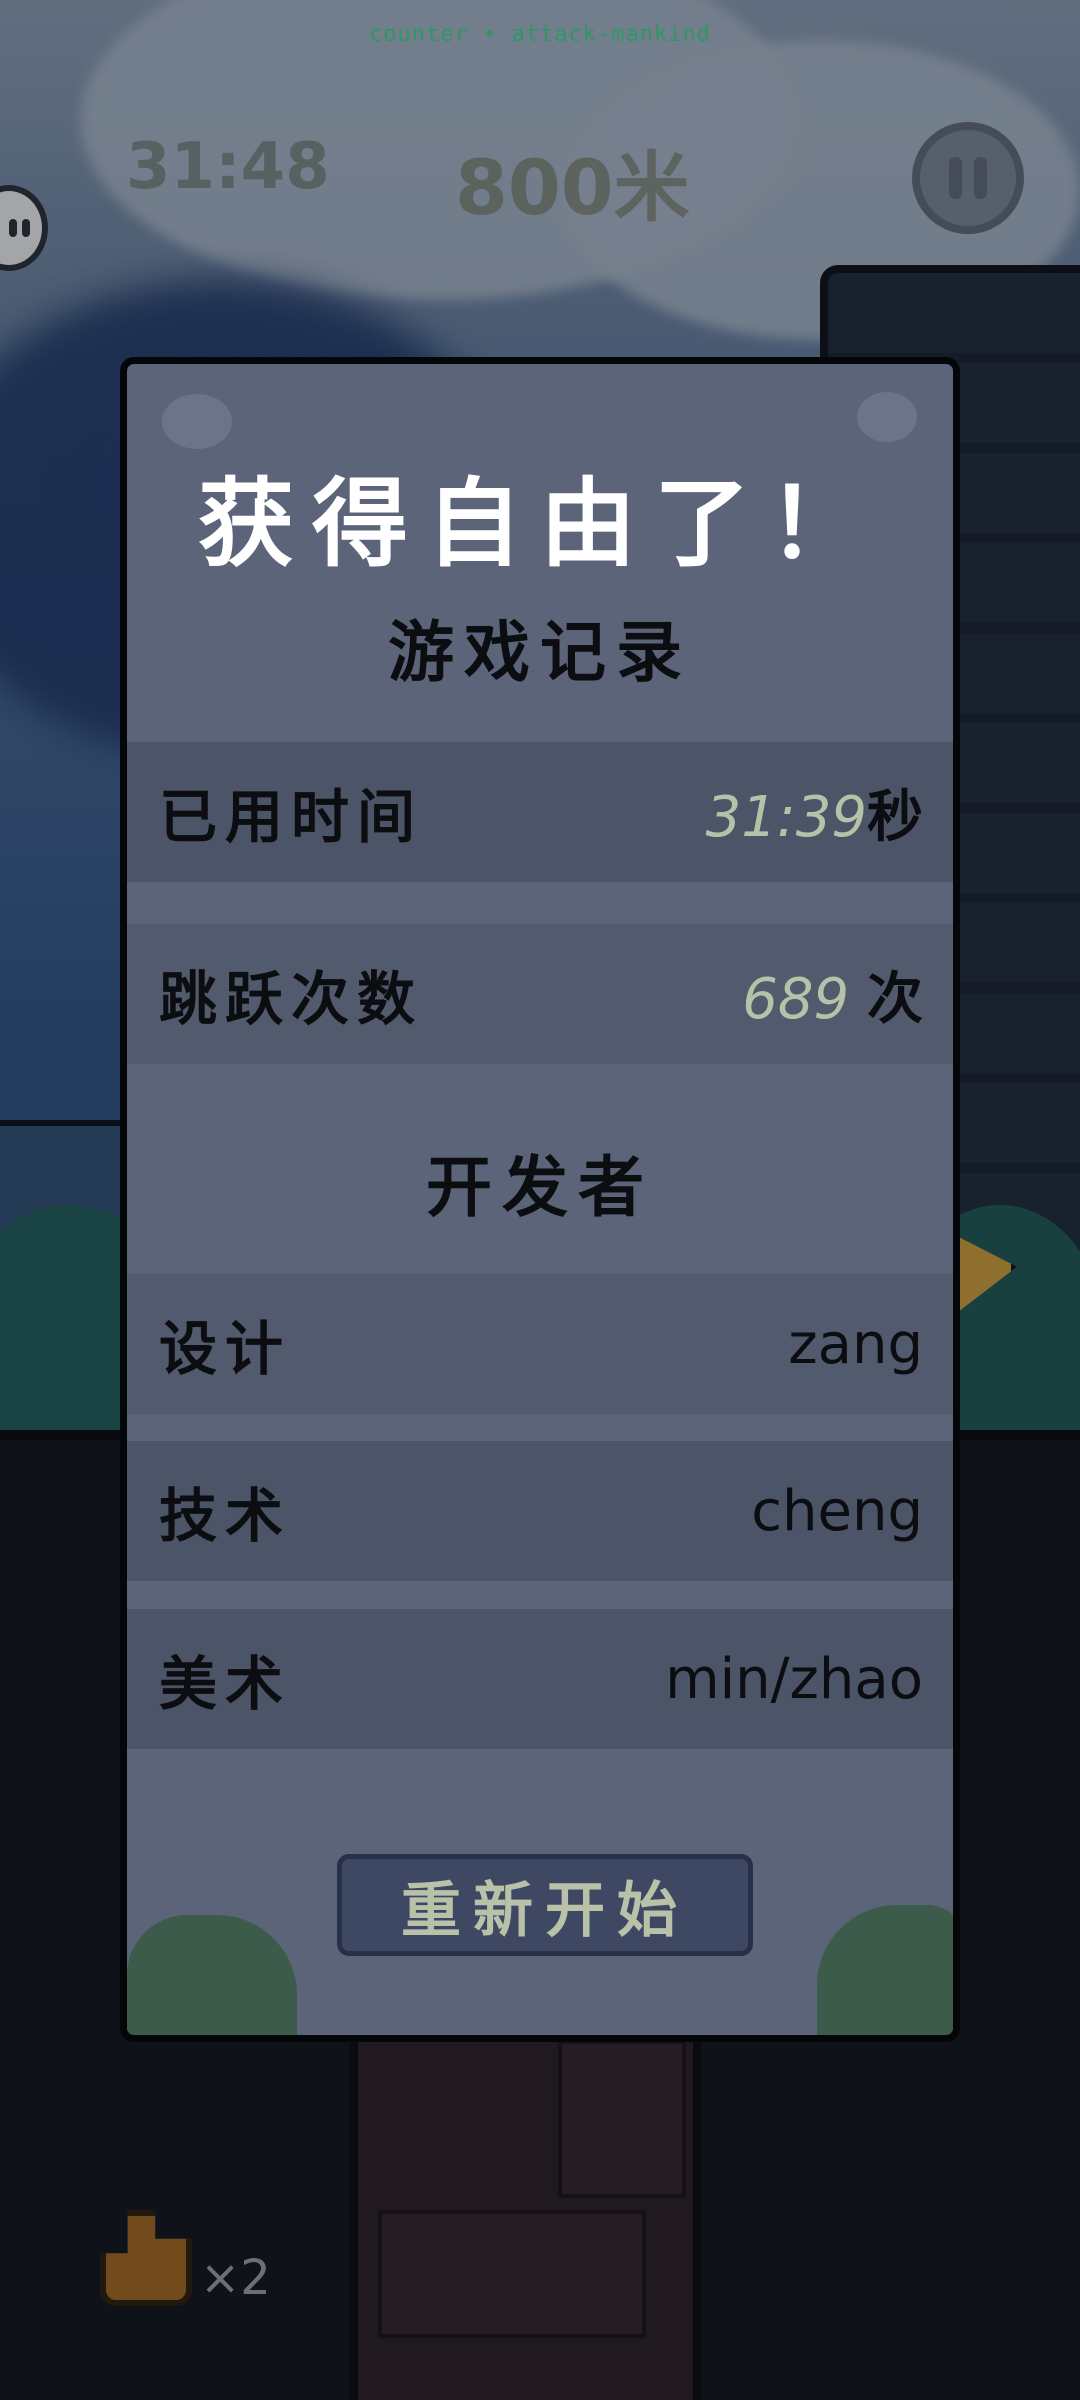 The height and width of the screenshot is (2400, 1080). I want to click on dev-row-art: 美术 min/zhao, so click(540, 1679).